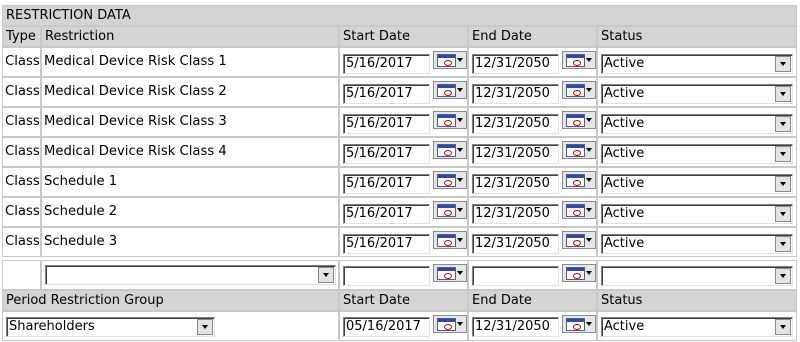 The height and width of the screenshot is (342, 800). I want to click on period-group-cell: Shareholders, so click(170, 326).